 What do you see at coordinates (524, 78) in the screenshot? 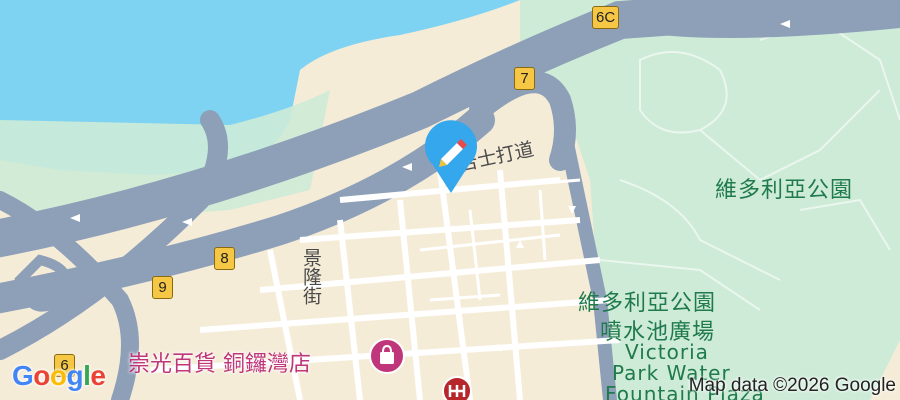
I see `route-shield-7: 7` at bounding box center [524, 78].